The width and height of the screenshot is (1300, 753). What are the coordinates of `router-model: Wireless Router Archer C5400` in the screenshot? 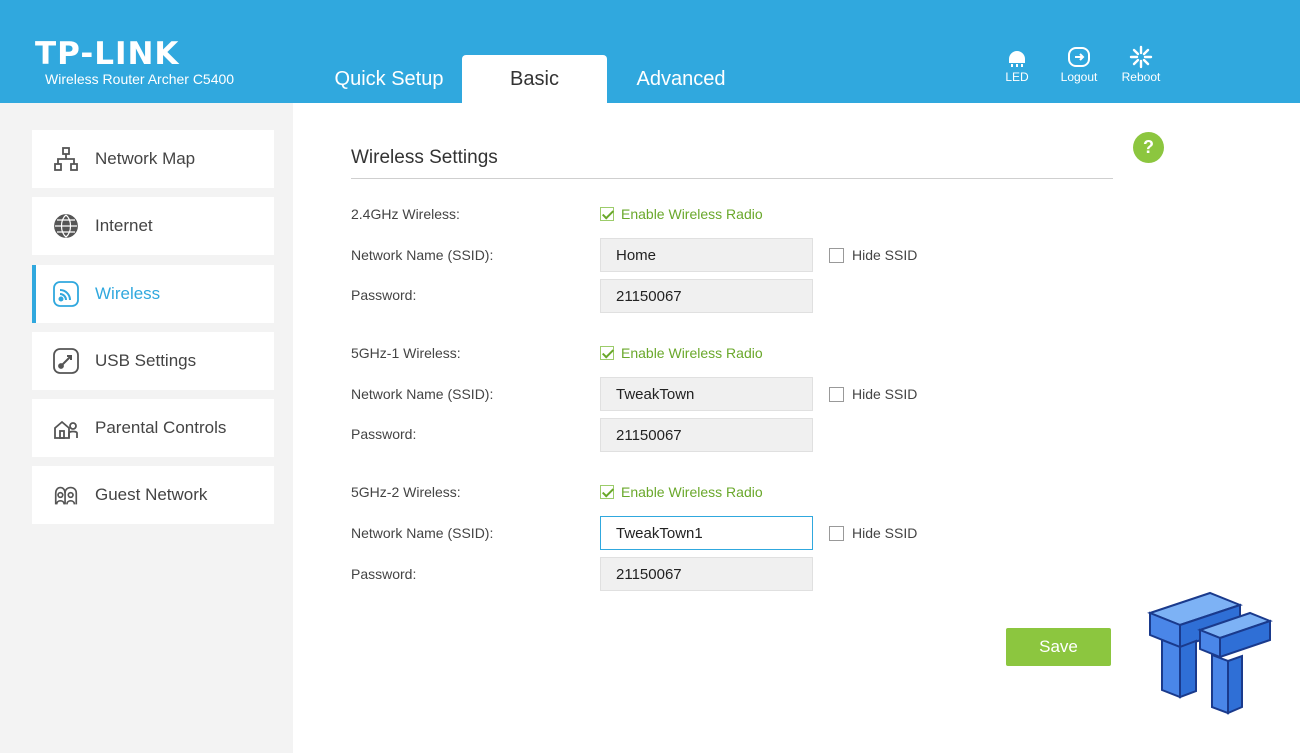 It's located at (140, 79).